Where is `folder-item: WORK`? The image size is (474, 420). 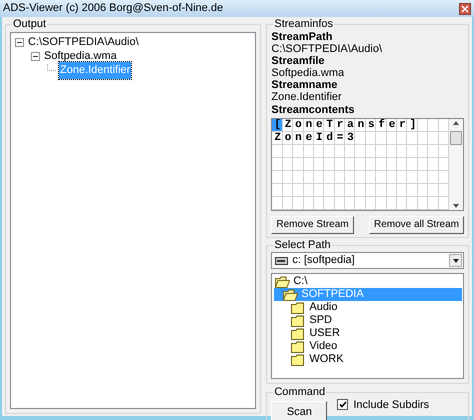 folder-item: WORK is located at coordinates (368, 359).